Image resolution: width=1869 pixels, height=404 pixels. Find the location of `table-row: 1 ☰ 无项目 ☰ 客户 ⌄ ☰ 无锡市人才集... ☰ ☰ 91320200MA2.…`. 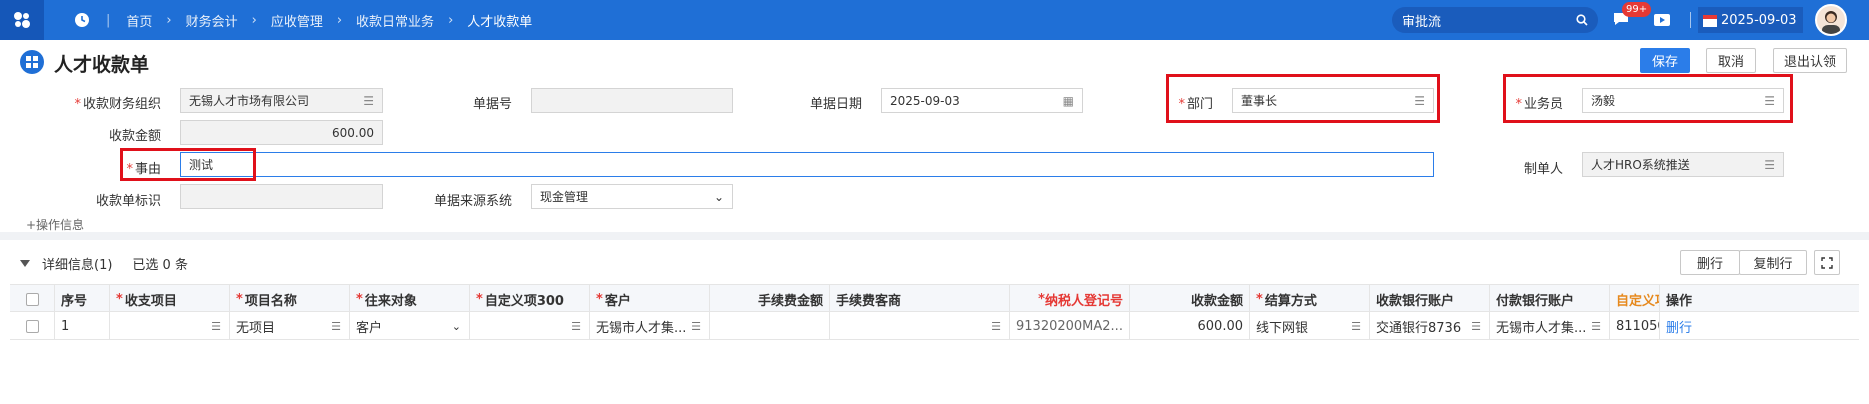

table-row: 1 ☰ 无项目 ☰ 客户 ⌄ ☰ 无锡市人才集... ☰ ☰ 91320200MA2.… is located at coordinates (934, 326).